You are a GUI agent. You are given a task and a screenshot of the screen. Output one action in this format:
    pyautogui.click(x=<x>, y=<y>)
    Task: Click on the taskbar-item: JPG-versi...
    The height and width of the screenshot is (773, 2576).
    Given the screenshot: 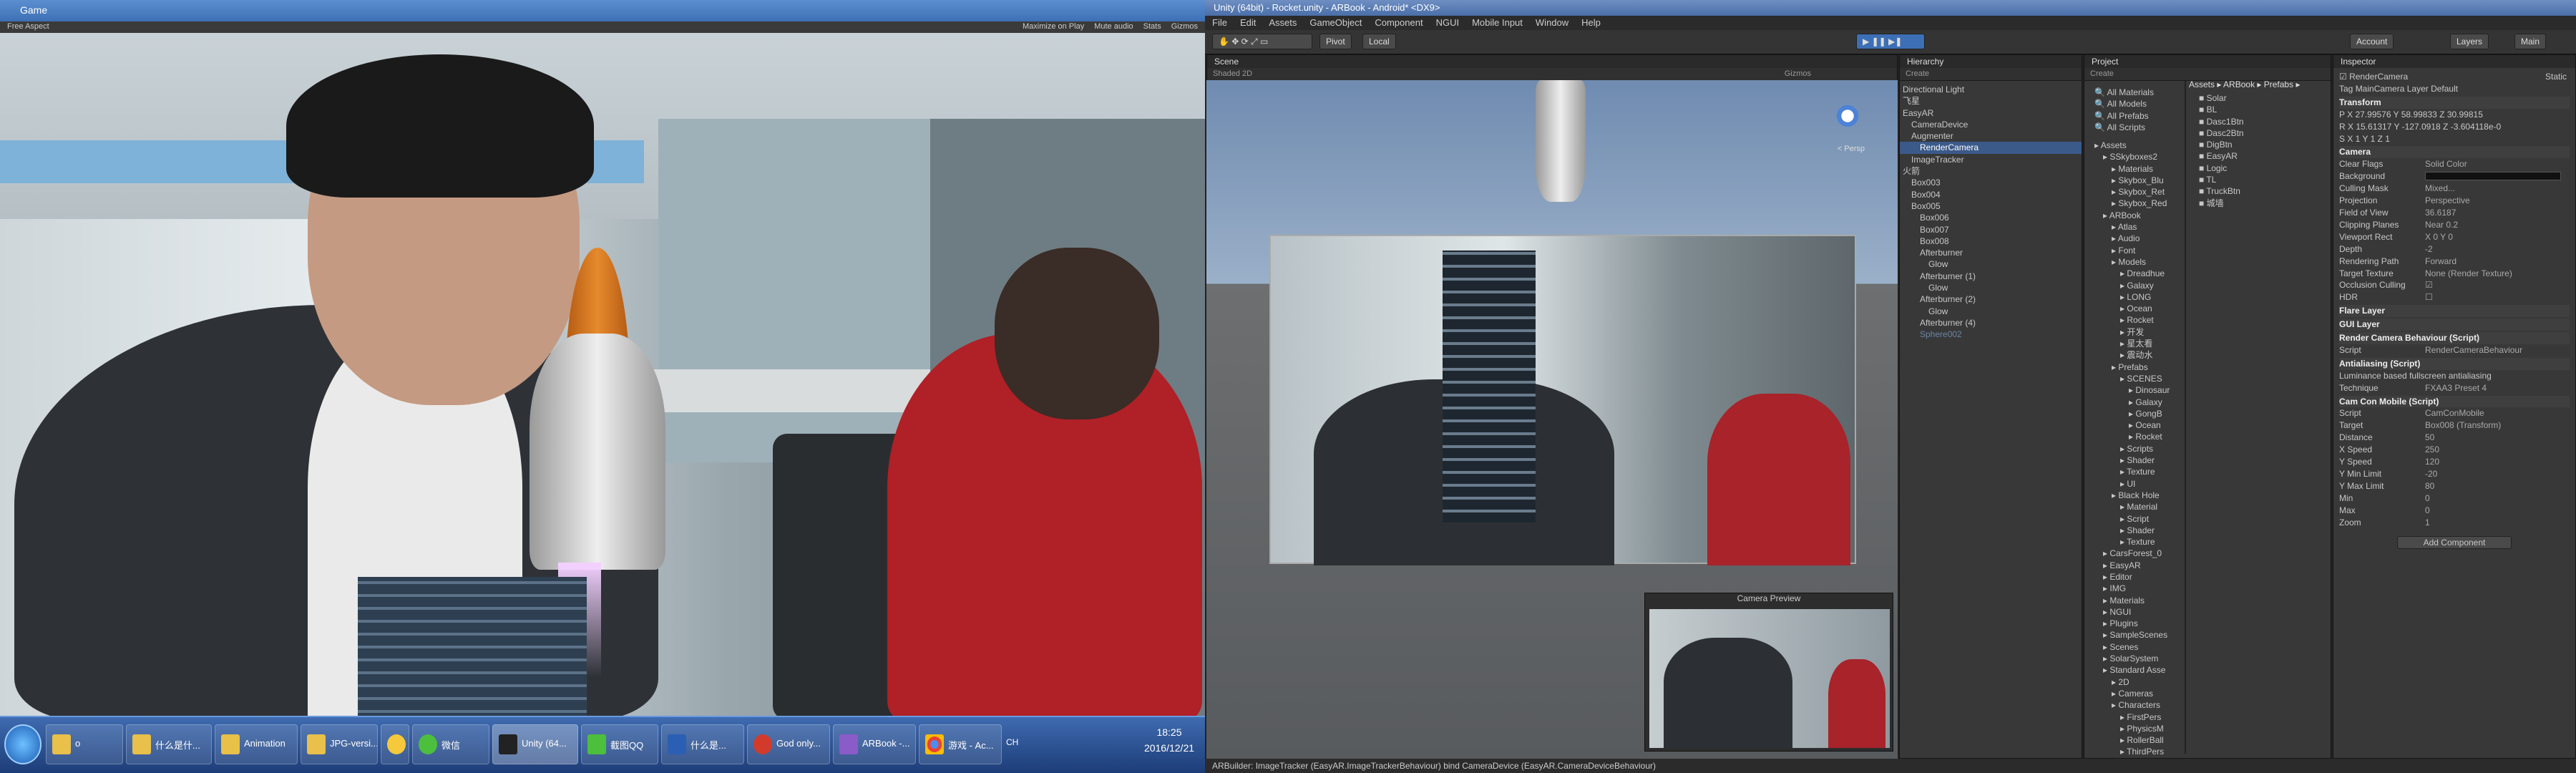 What is the action you would take?
    pyautogui.click(x=339, y=744)
    